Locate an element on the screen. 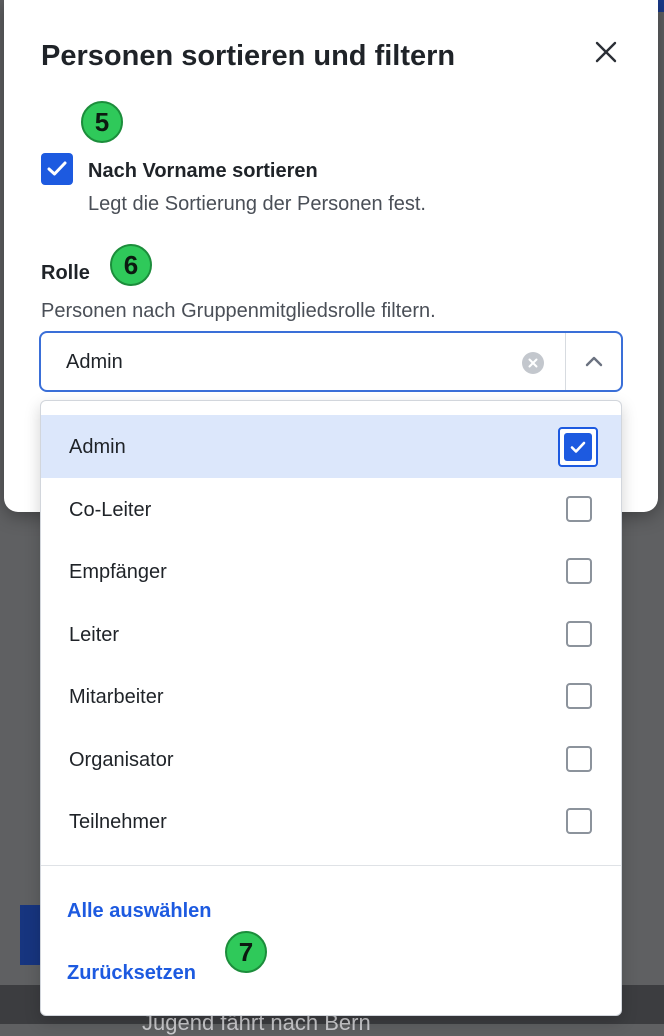  option-checkbox-checked is located at coordinates (578, 447).